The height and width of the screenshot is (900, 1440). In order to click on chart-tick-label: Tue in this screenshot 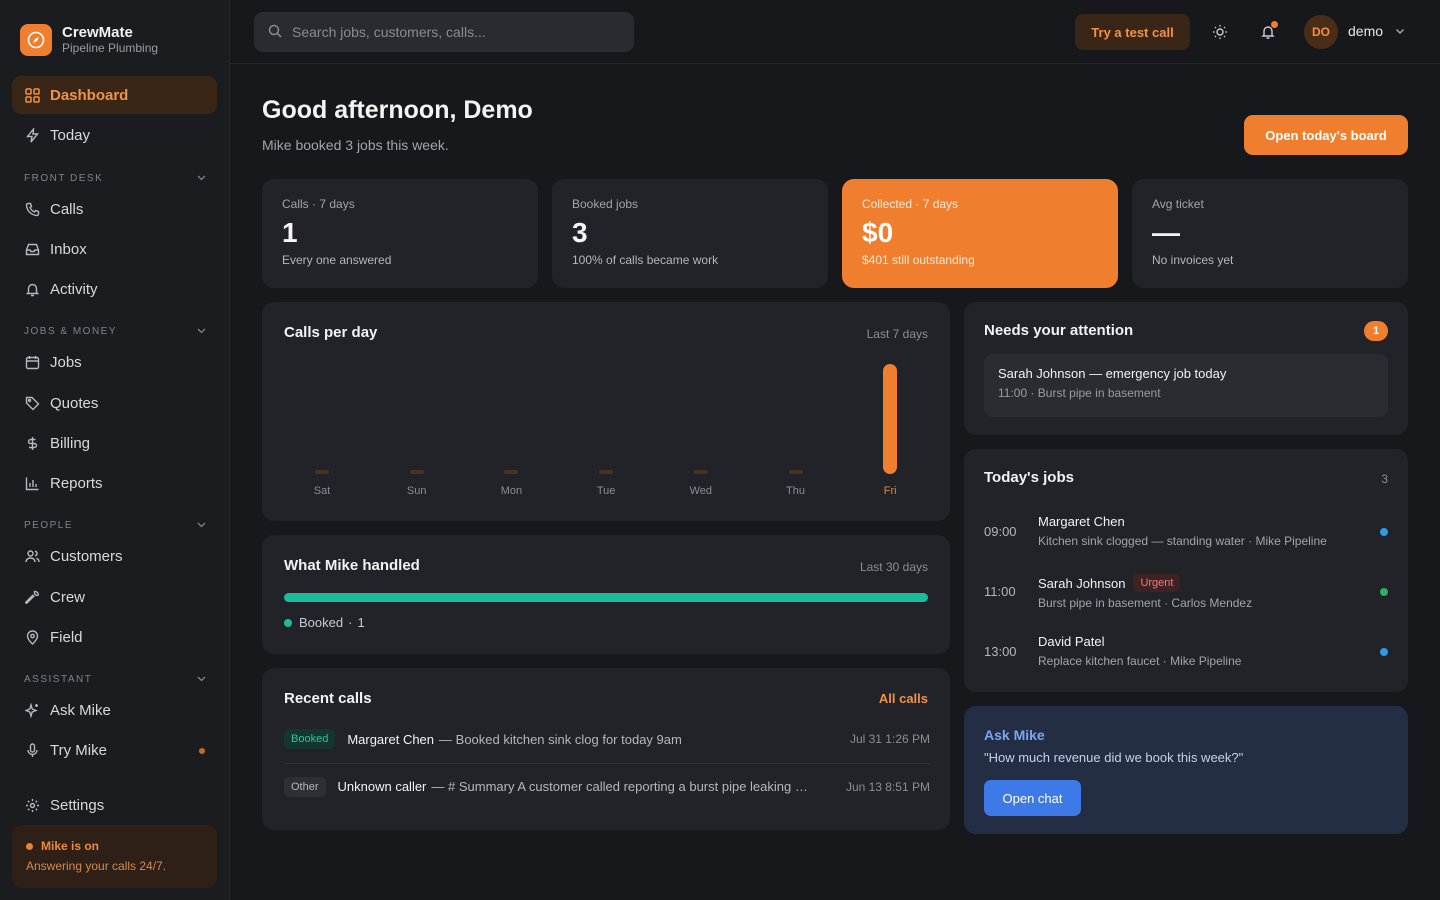, I will do `click(606, 491)`.